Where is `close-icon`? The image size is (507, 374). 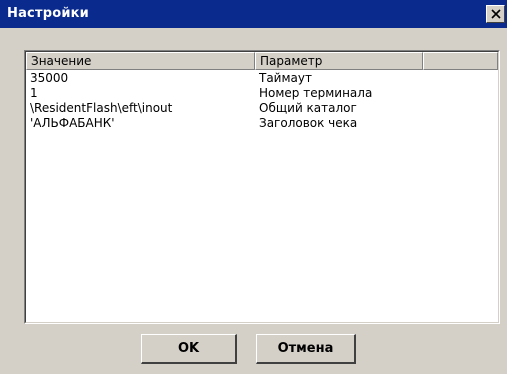 close-icon is located at coordinates (496, 14).